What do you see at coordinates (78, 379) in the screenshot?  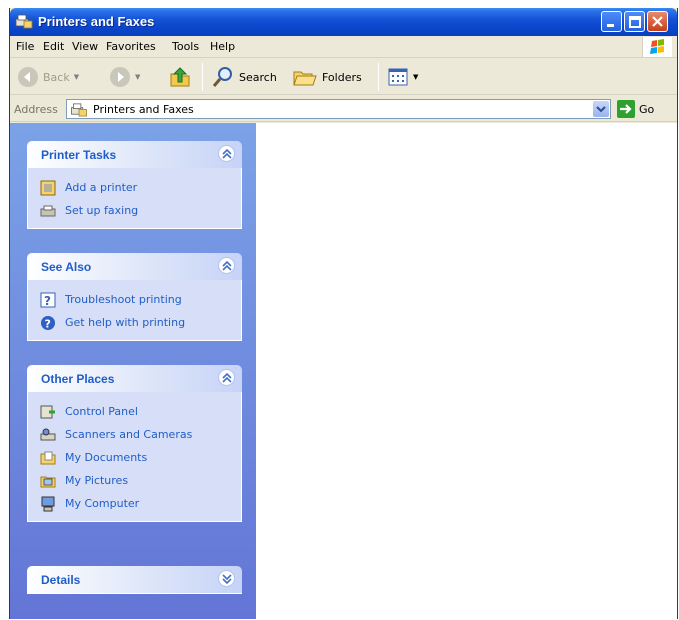 I see `other-places-title: Other Places` at bounding box center [78, 379].